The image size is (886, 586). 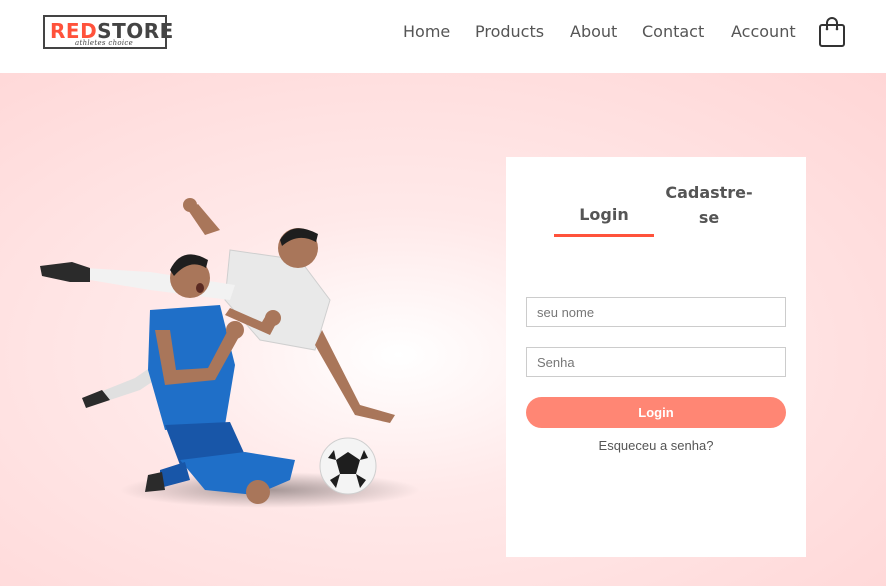 I want to click on forgot-password-link: Esqueceu a senha?, so click(x=656, y=445).